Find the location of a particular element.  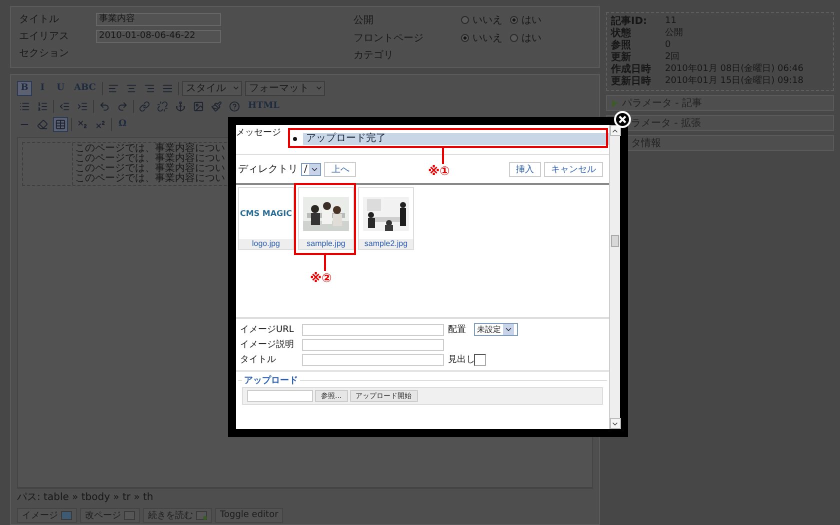

image-thumbnail: sample.jpg is located at coordinates (326, 218).